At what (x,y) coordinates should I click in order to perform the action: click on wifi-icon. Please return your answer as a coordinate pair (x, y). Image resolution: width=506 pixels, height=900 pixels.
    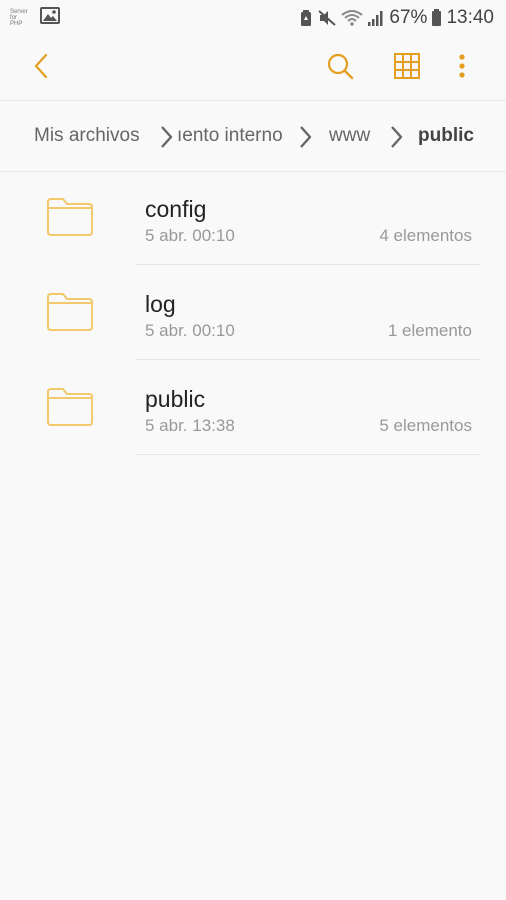
    Looking at the image, I should click on (352, 18).